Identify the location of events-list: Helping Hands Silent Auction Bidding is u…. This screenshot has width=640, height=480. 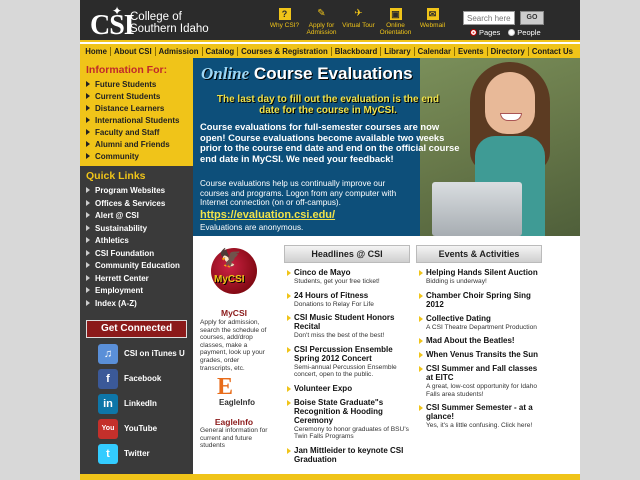
(479, 349).